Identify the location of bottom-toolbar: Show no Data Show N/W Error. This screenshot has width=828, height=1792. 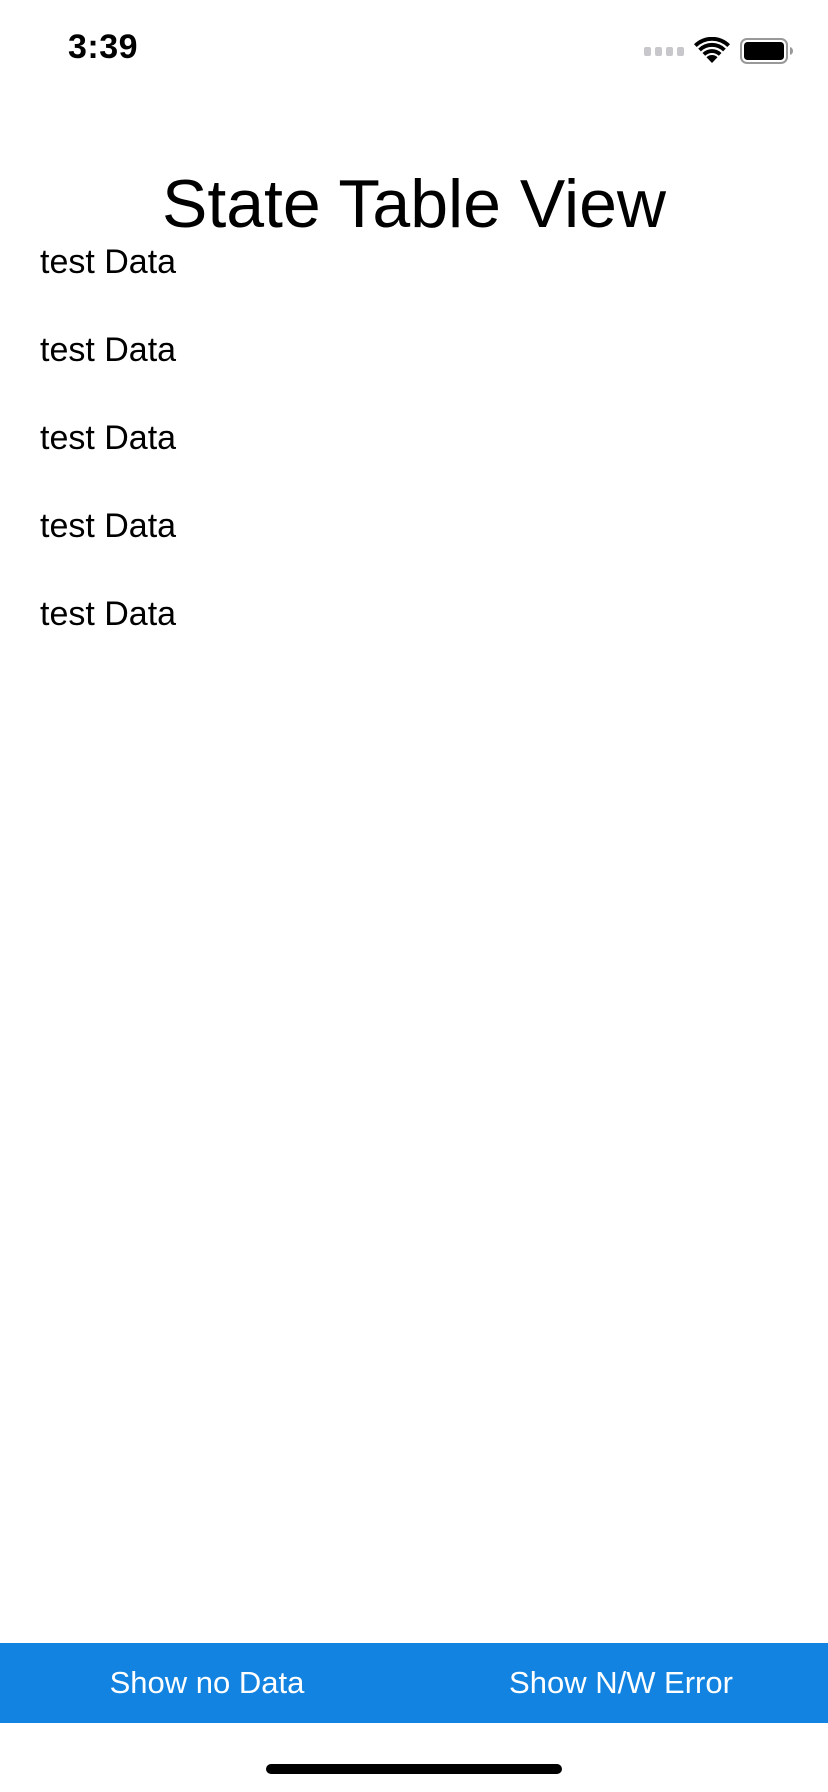
(414, 1683).